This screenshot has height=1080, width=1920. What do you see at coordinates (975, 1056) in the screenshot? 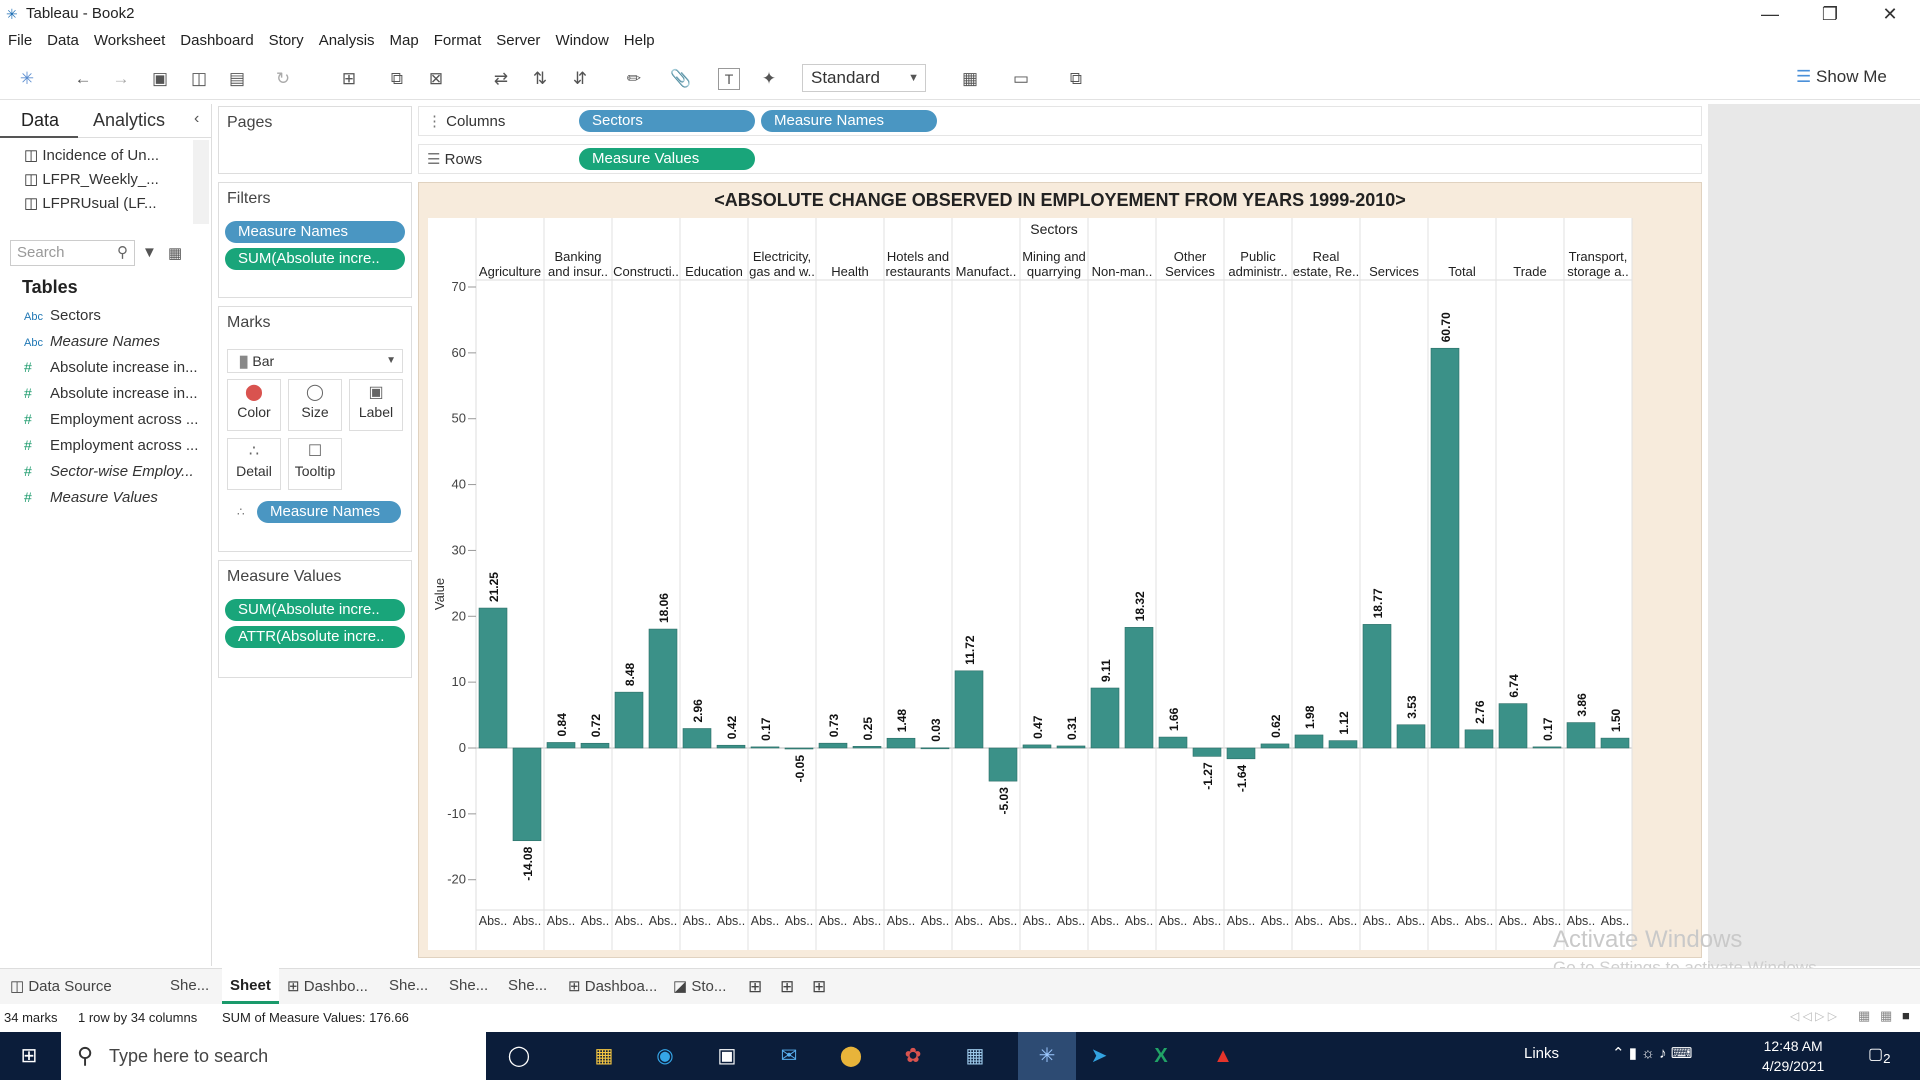
I see `notepad-icon: ▦` at bounding box center [975, 1056].